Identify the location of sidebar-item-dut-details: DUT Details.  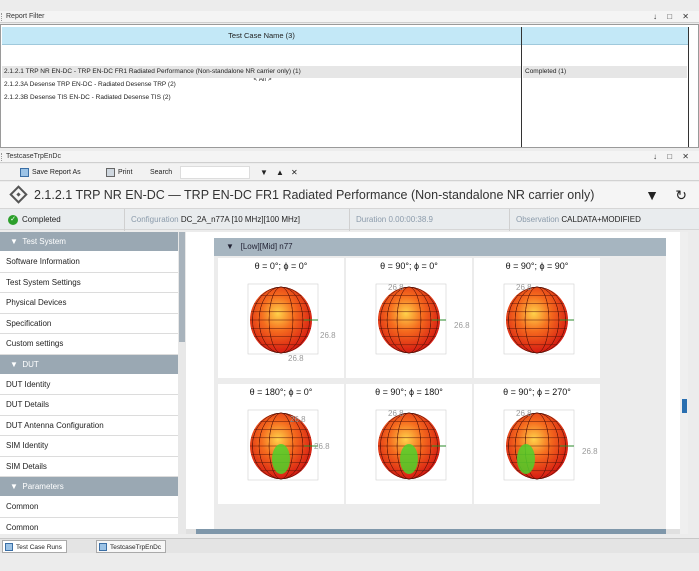
(89, 405).